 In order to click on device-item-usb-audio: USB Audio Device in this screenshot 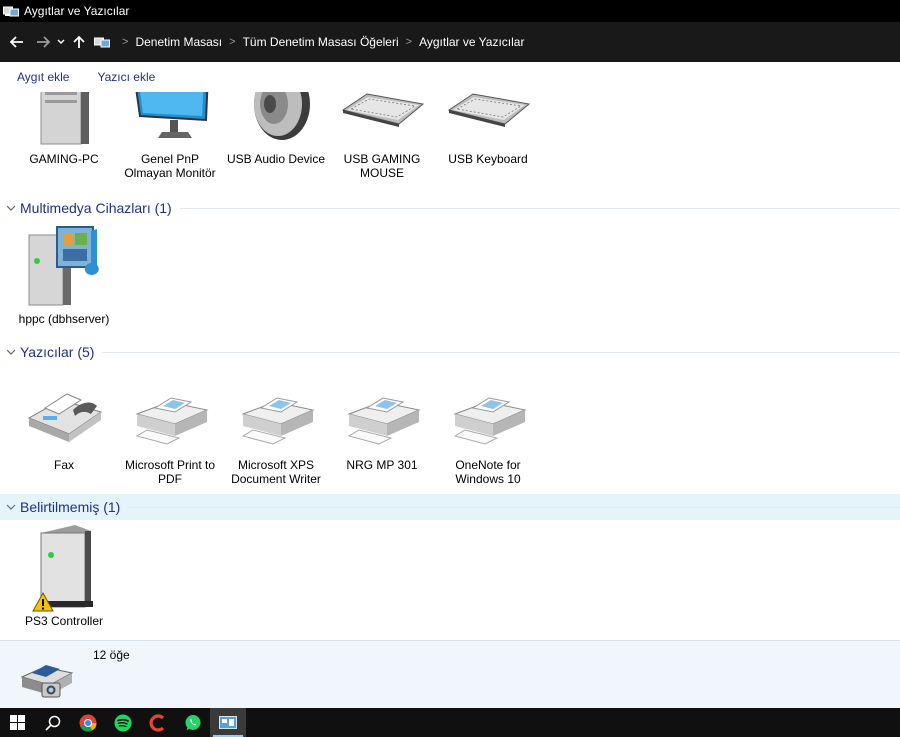, I will do `click(276, 129)`.